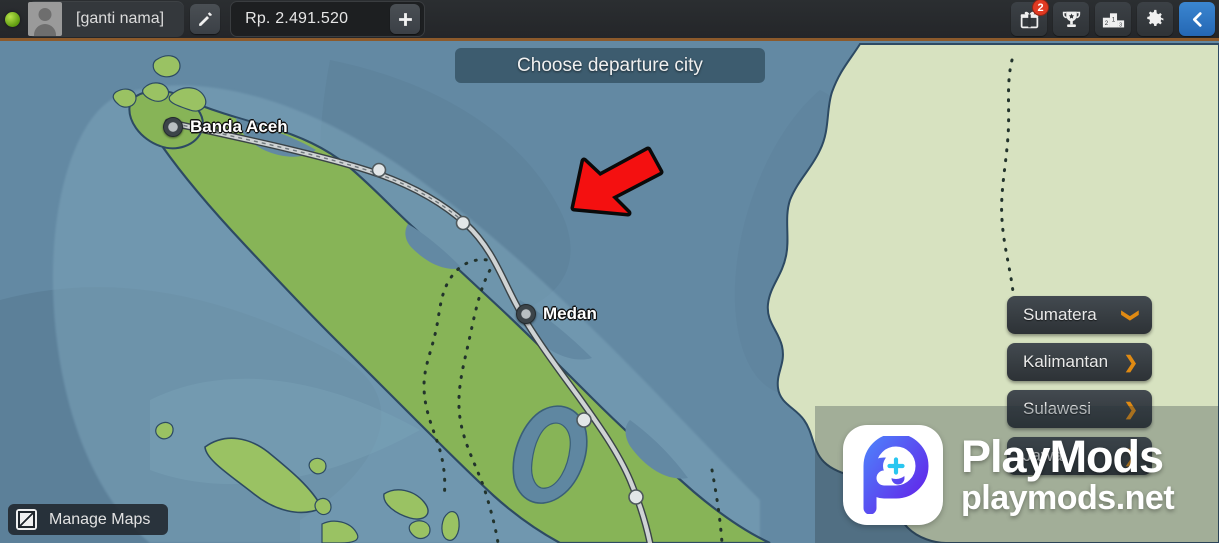  I want to click on plus-icon, so click(405, 19).